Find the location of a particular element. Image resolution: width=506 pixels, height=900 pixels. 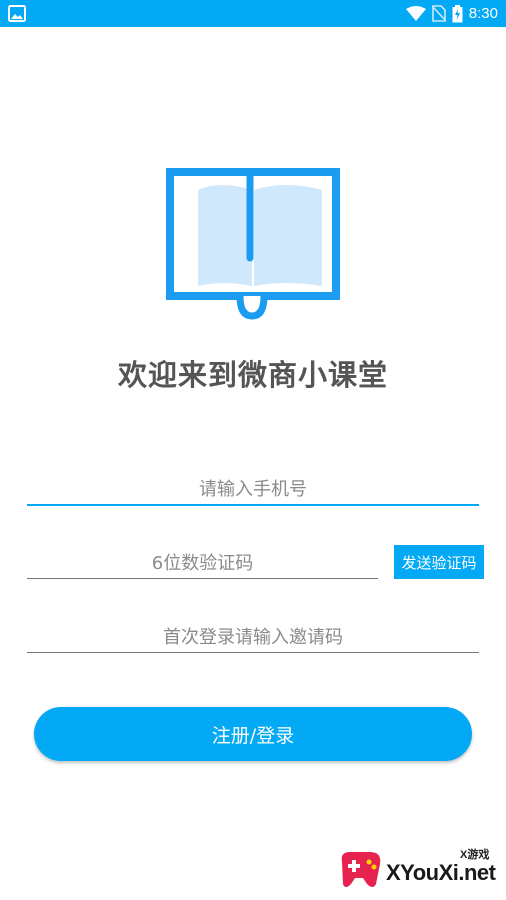

register-login-button: 注册/登录 is located at coordinates (253, 734).